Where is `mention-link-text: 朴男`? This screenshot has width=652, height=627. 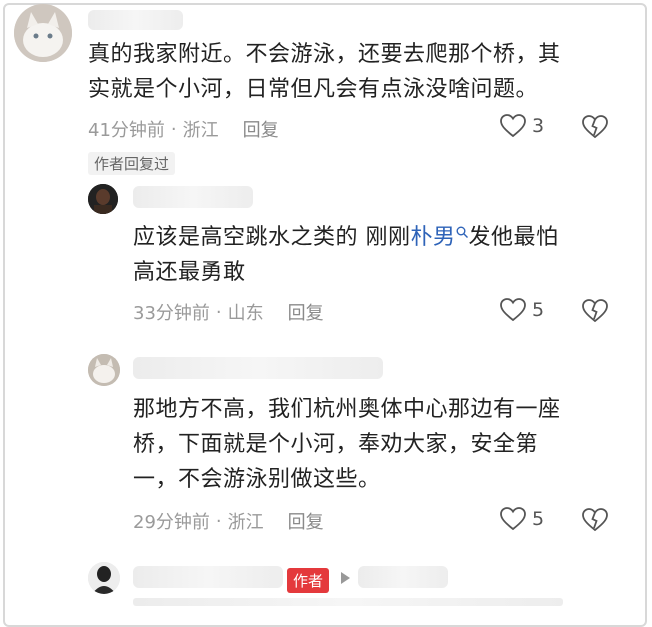
mention-link-text: 朴男 is located at coordinates (433, 237).